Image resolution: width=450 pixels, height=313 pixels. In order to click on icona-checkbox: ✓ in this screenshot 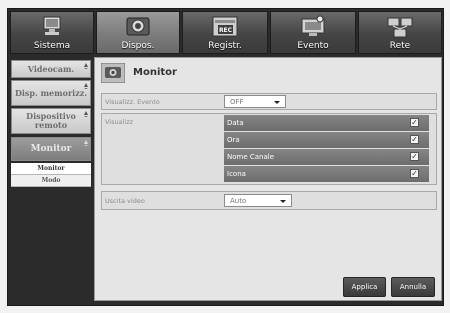, I will do `click(414, 173)`.